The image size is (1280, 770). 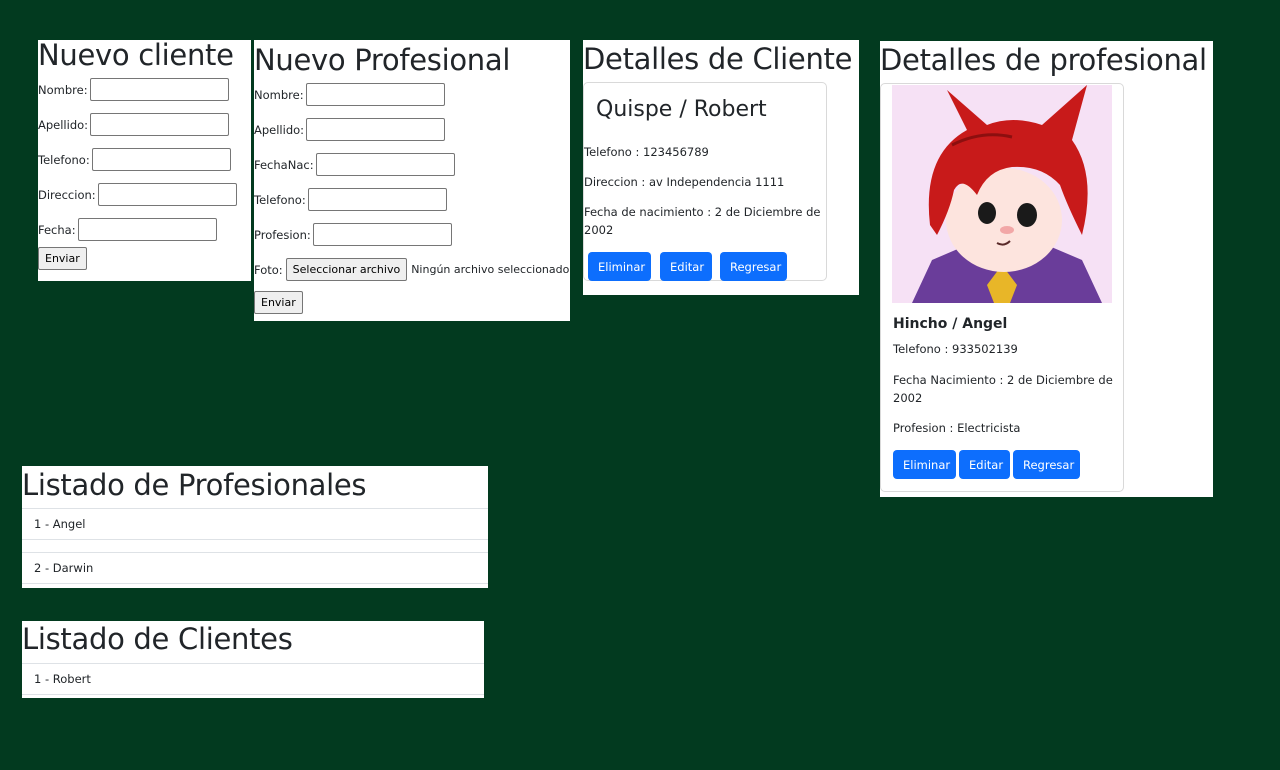 What do you see at coordinates (686, 266) in the screenshot?
I see `cliente-editar-button: Editar` at bounding box center [686, 266].